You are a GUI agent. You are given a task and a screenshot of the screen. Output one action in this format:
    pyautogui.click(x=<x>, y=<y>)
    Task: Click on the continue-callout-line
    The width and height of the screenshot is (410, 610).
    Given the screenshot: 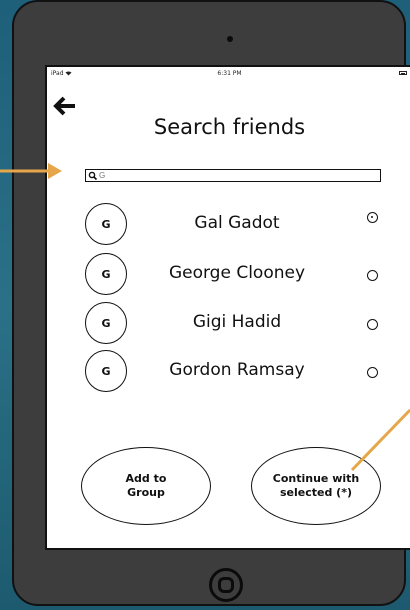 What is the action you would take?
    pyautogui.click(x=380, y=440)
    